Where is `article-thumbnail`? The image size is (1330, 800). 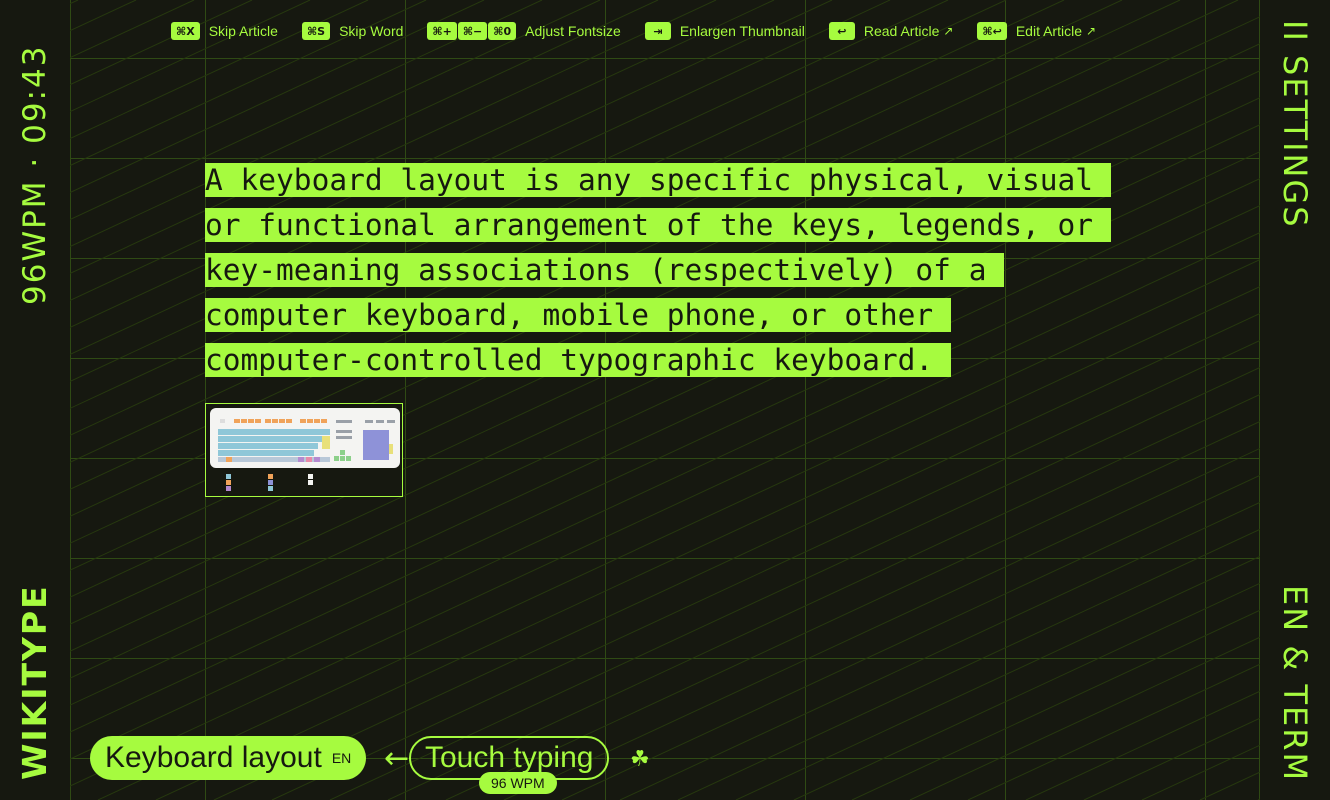
article-thumbnail is located at coordinates (304, 450).